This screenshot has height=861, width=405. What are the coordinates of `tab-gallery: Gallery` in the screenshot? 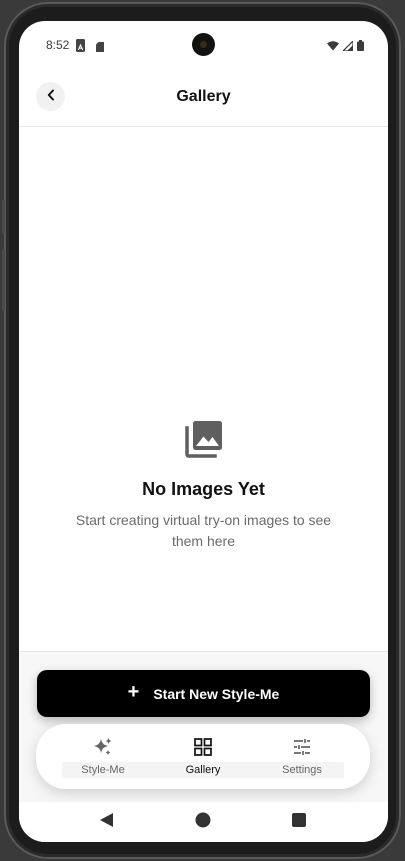 It's located at (203, 756).